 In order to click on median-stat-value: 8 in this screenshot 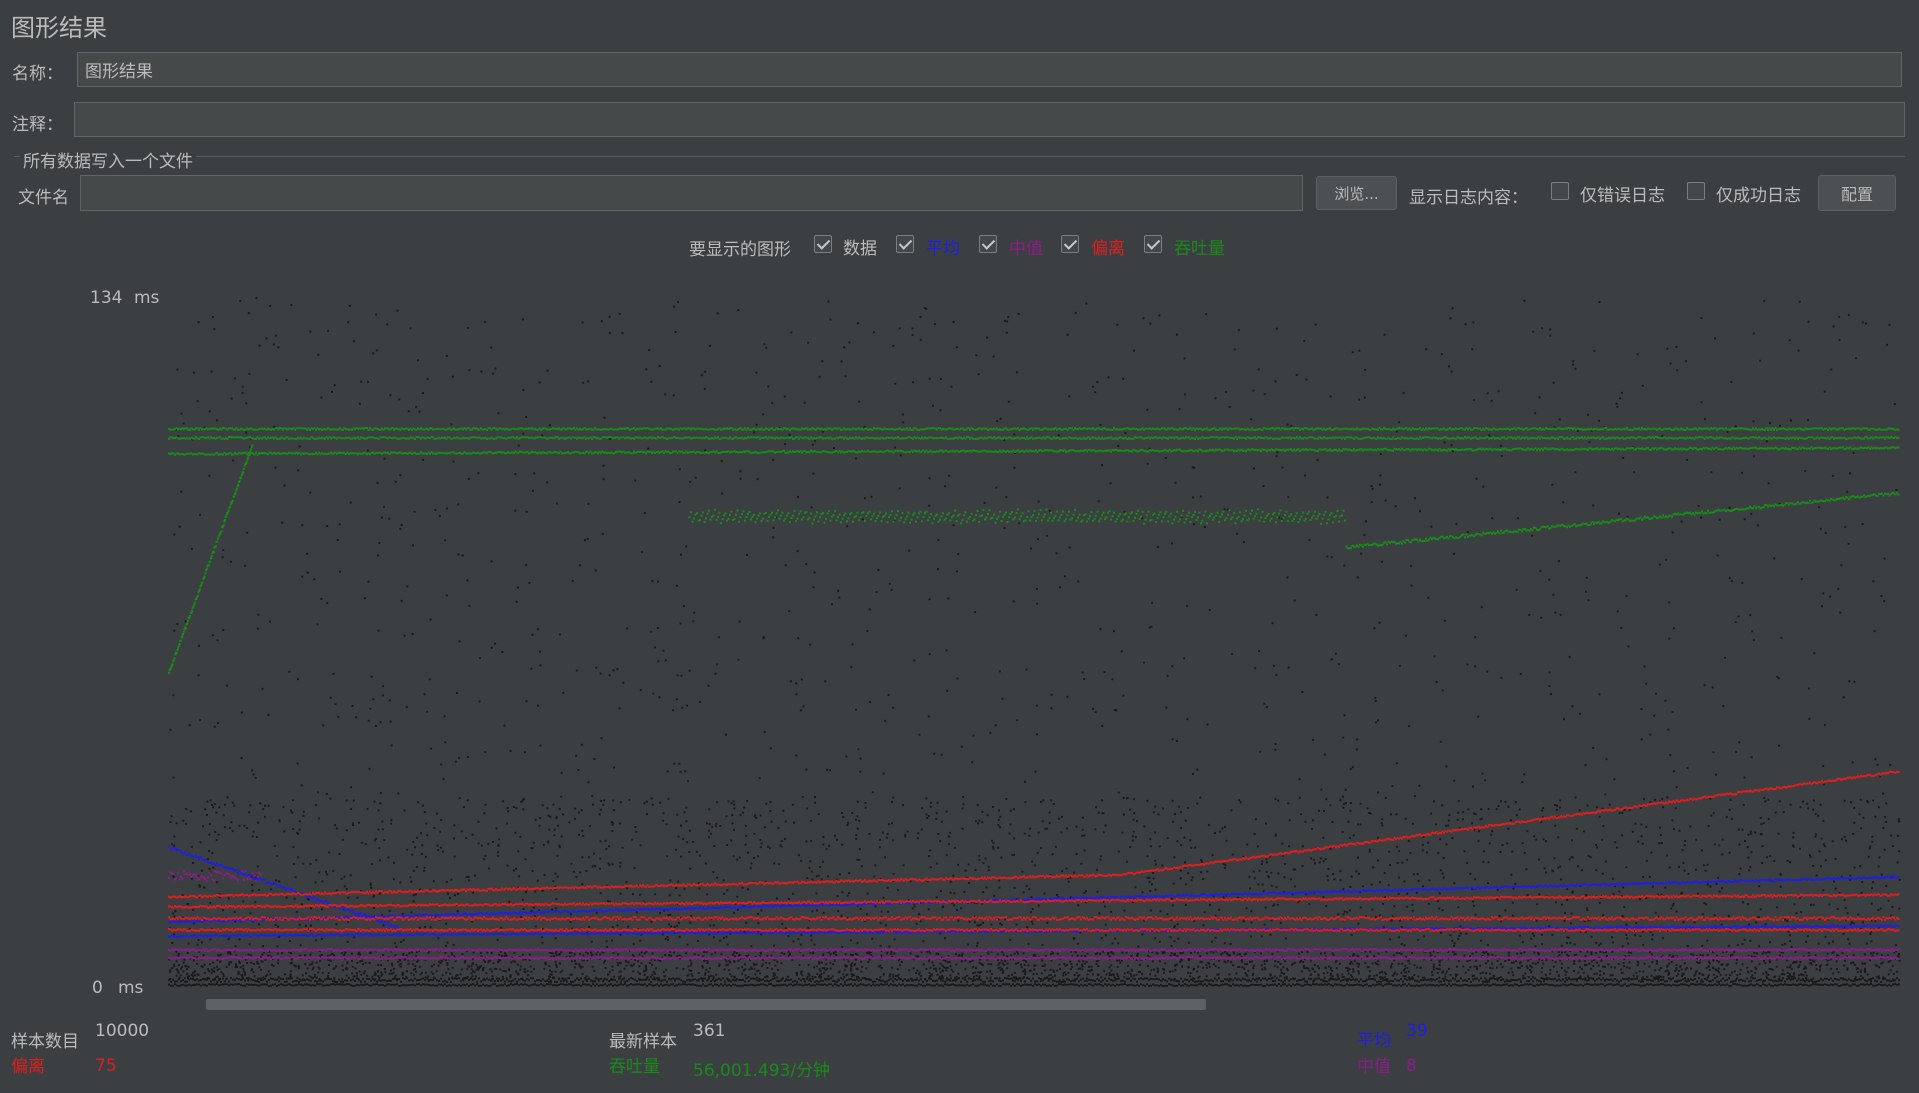, I will do `click(1411, 1066)`.